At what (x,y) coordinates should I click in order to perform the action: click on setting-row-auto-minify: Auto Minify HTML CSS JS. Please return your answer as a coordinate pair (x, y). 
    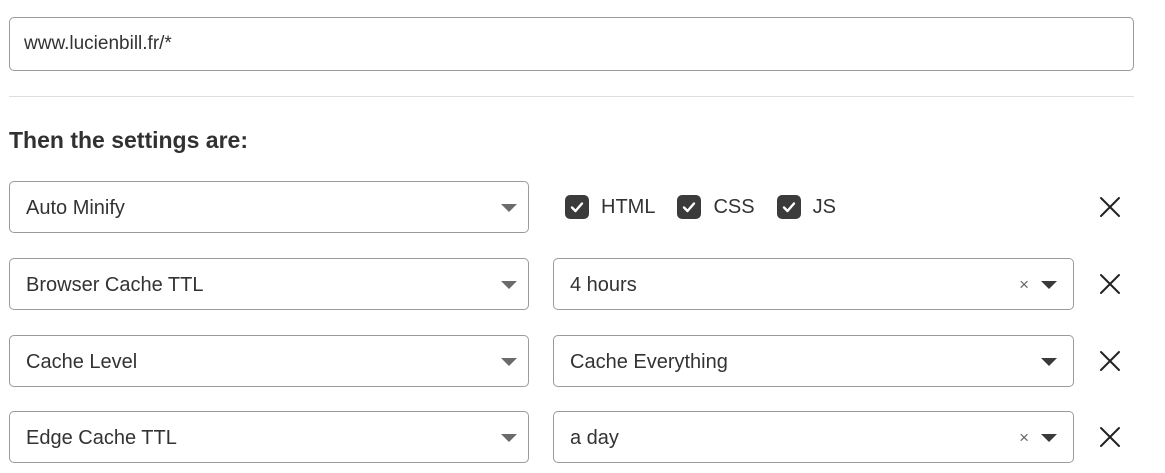
    Looking at the image, I should click on (582, 207).